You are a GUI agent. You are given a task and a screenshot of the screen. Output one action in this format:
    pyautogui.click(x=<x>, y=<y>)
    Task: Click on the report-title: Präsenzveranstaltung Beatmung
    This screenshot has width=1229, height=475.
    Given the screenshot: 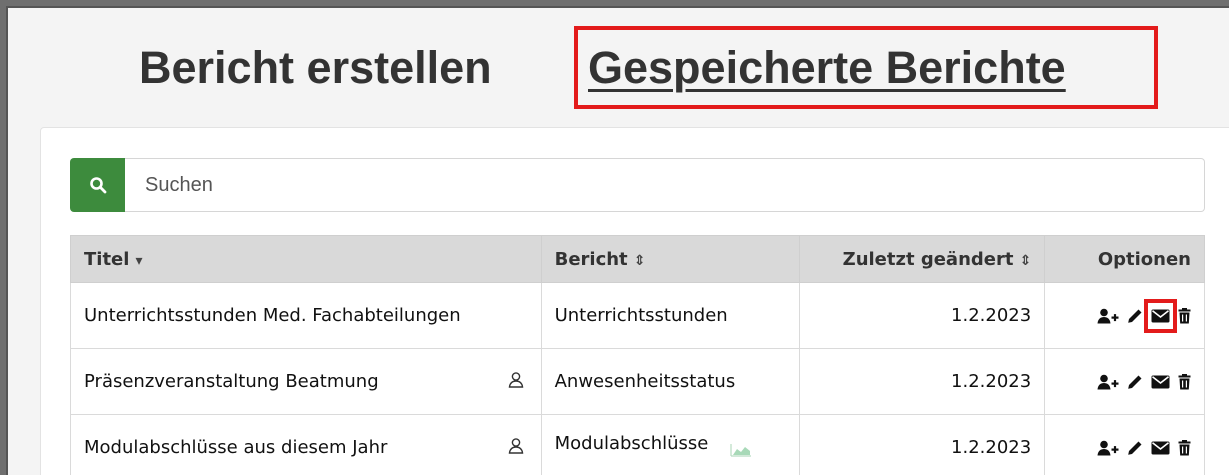 What is the action you would take?
    pyautogui.click(x=231, y=381)
    